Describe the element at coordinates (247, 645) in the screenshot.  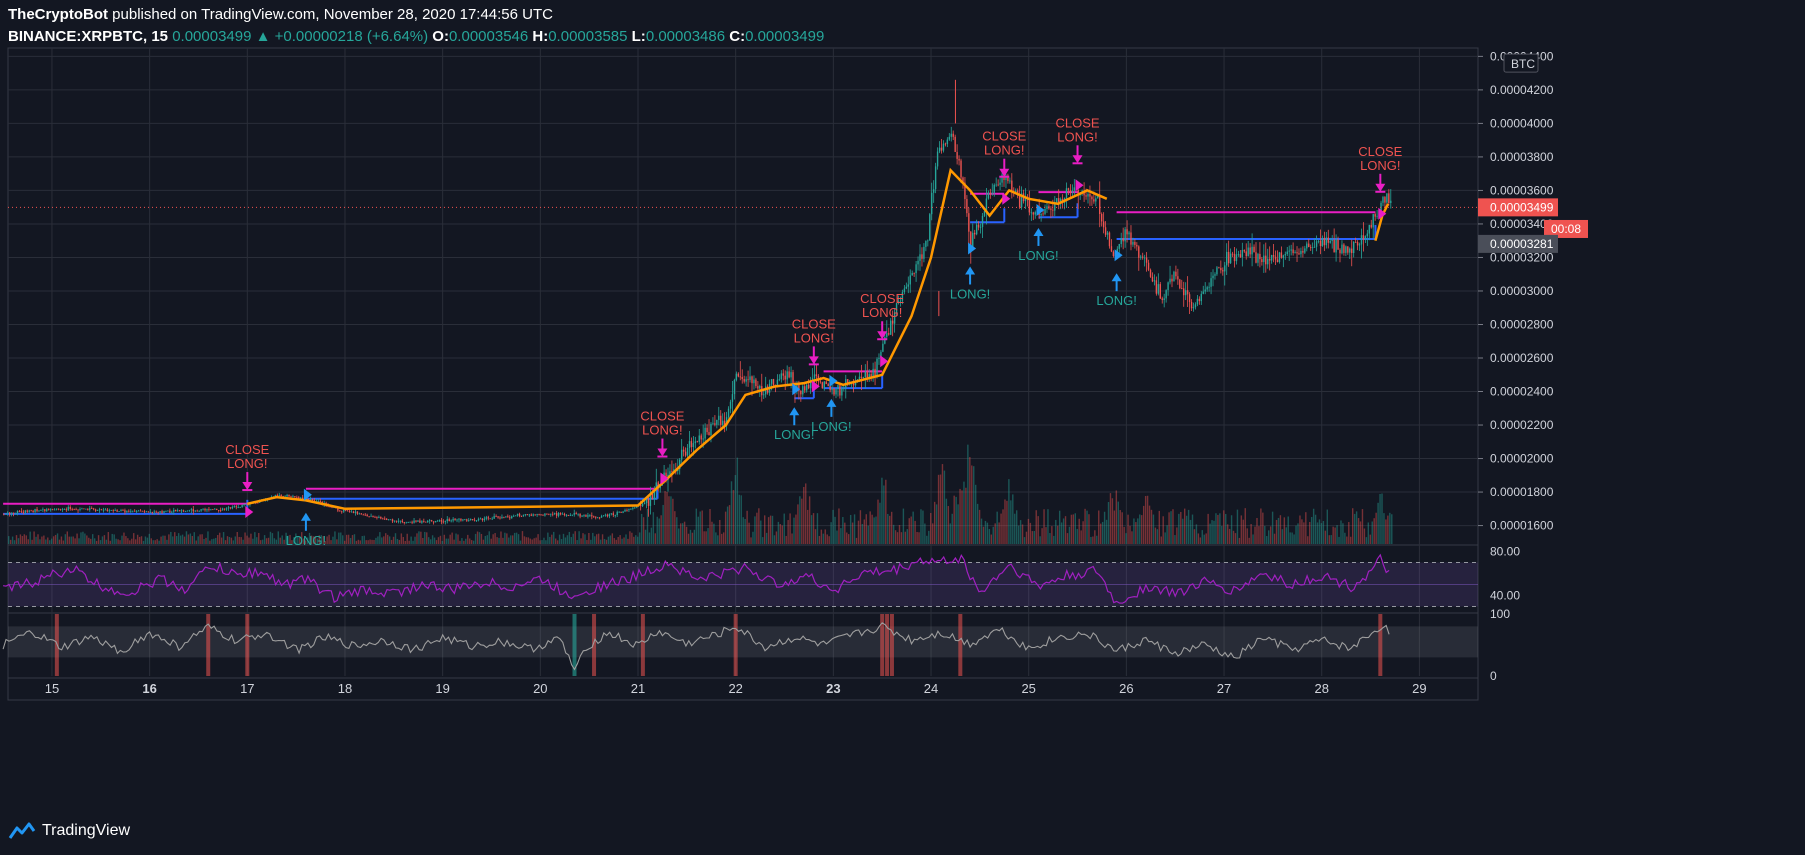
I see `oscillator-highlight` at that location.